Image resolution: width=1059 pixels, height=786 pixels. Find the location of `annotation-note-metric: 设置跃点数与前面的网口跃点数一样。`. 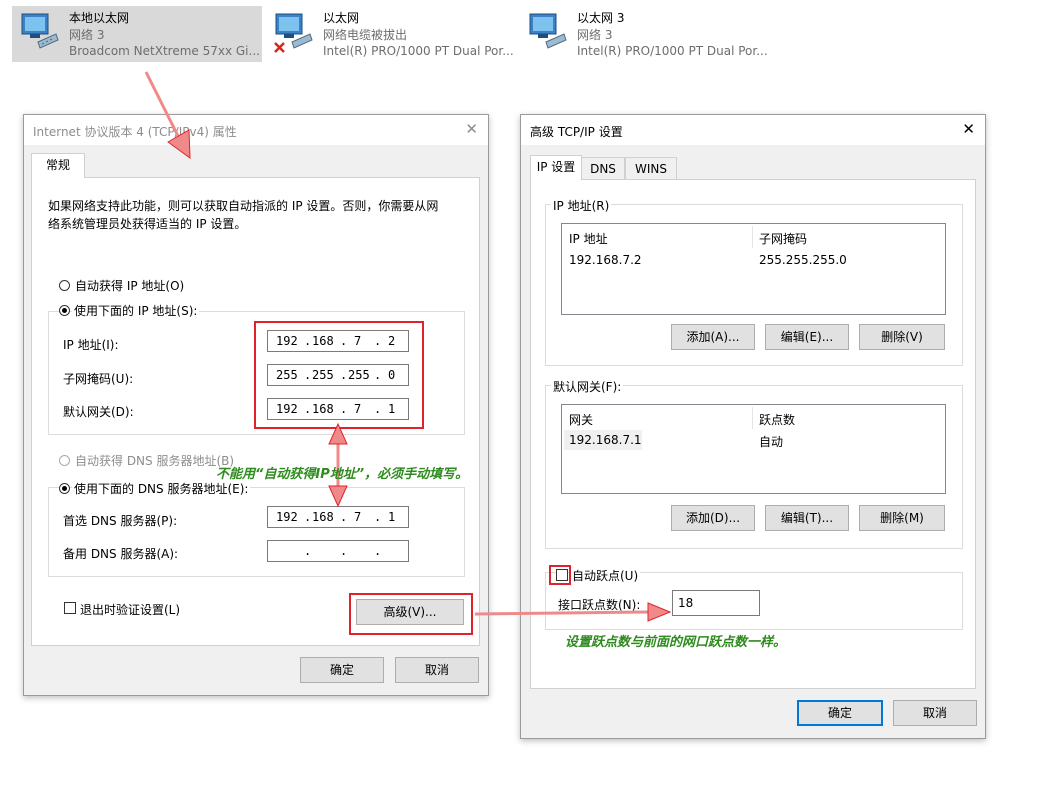

annotation-note-metric: 设置跃点数与前面的网口跃点数一样。 is located at coordinates (676, 642).